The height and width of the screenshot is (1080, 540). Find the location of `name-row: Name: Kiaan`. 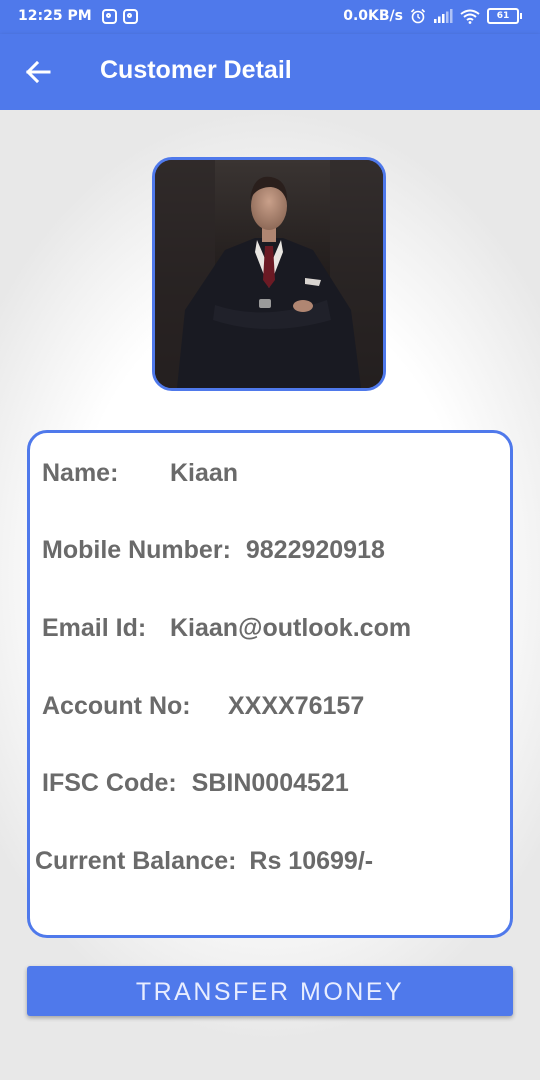

name-row: Name: Kiaan is located at coordinates (140, 473).